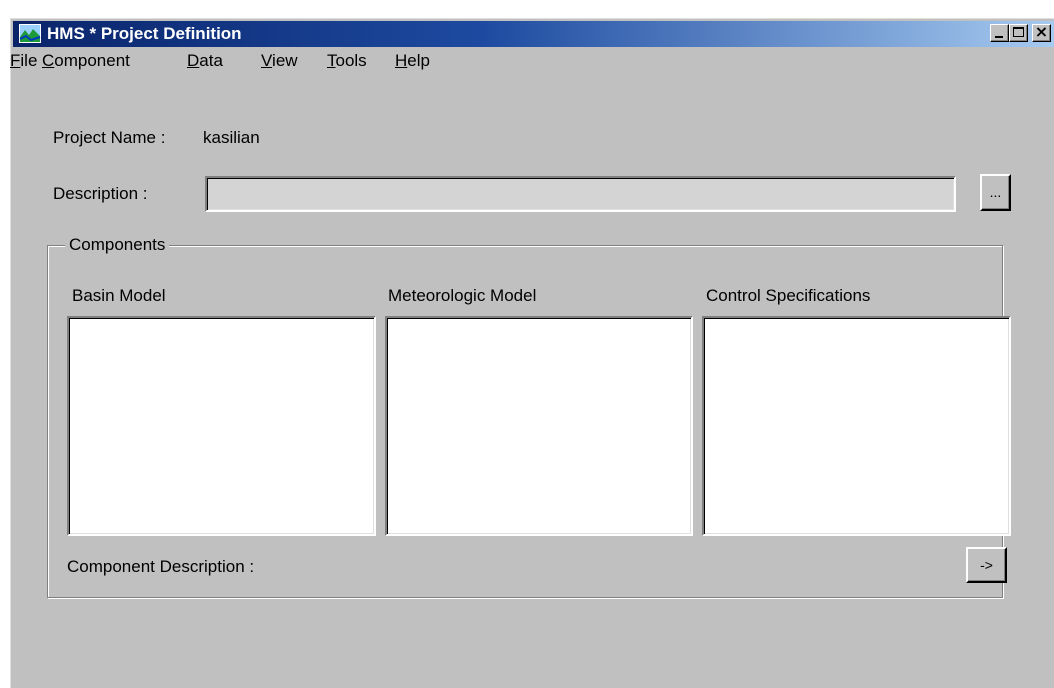 The height and width of the screenshot is (688, 1054). I want to click on control-specifications-label: Control Specifications, so click(788, 295).